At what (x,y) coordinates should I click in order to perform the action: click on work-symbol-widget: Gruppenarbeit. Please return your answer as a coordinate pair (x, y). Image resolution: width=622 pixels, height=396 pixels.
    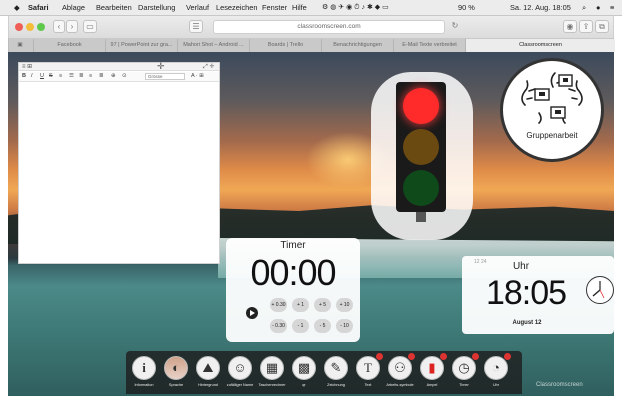
    Looking at the image, I should click on (552, 110).